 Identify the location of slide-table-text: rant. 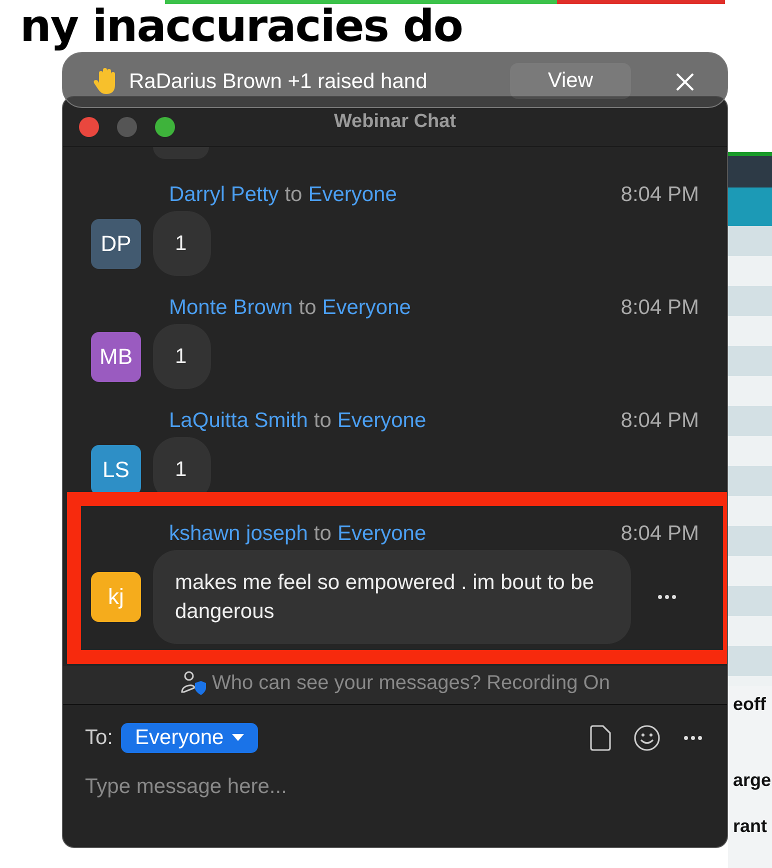
(750, 826).